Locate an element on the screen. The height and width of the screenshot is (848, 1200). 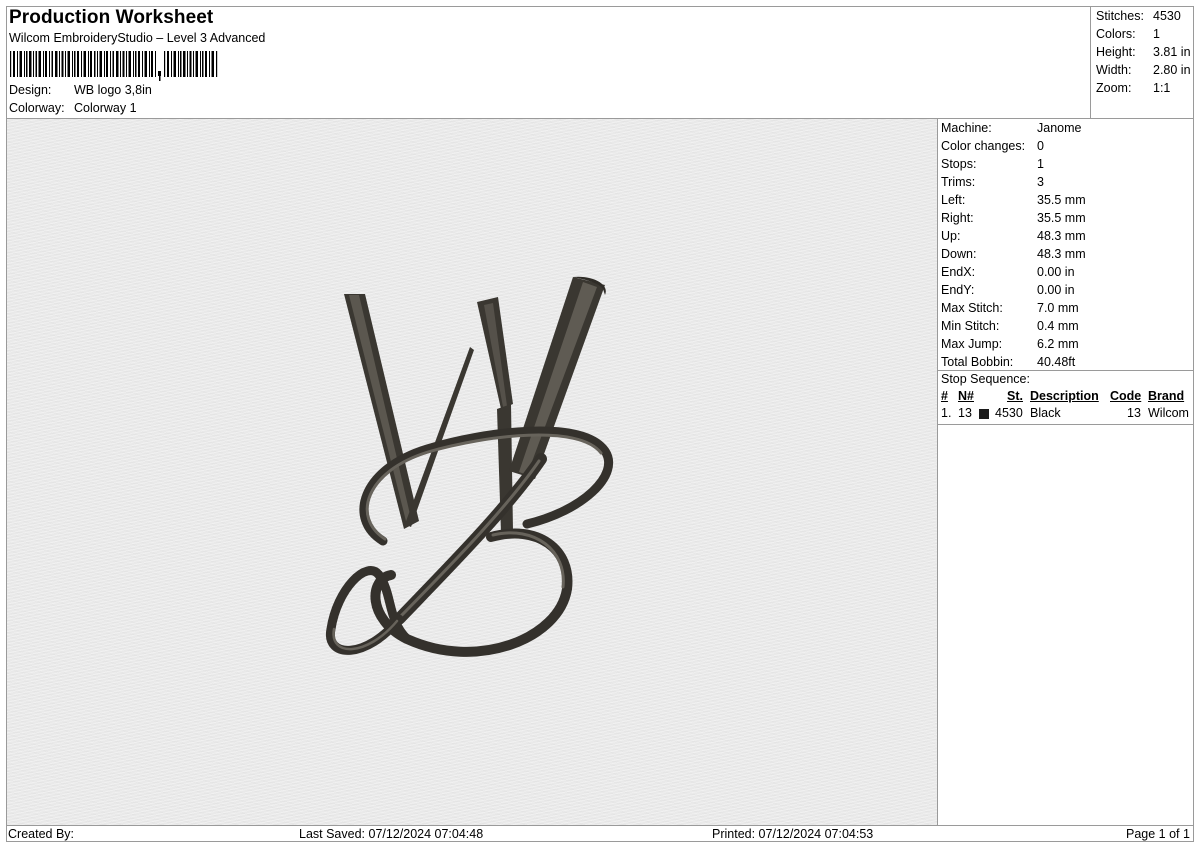
info-row: Left: 35.5 mm is located at coordinates (1067, 200).